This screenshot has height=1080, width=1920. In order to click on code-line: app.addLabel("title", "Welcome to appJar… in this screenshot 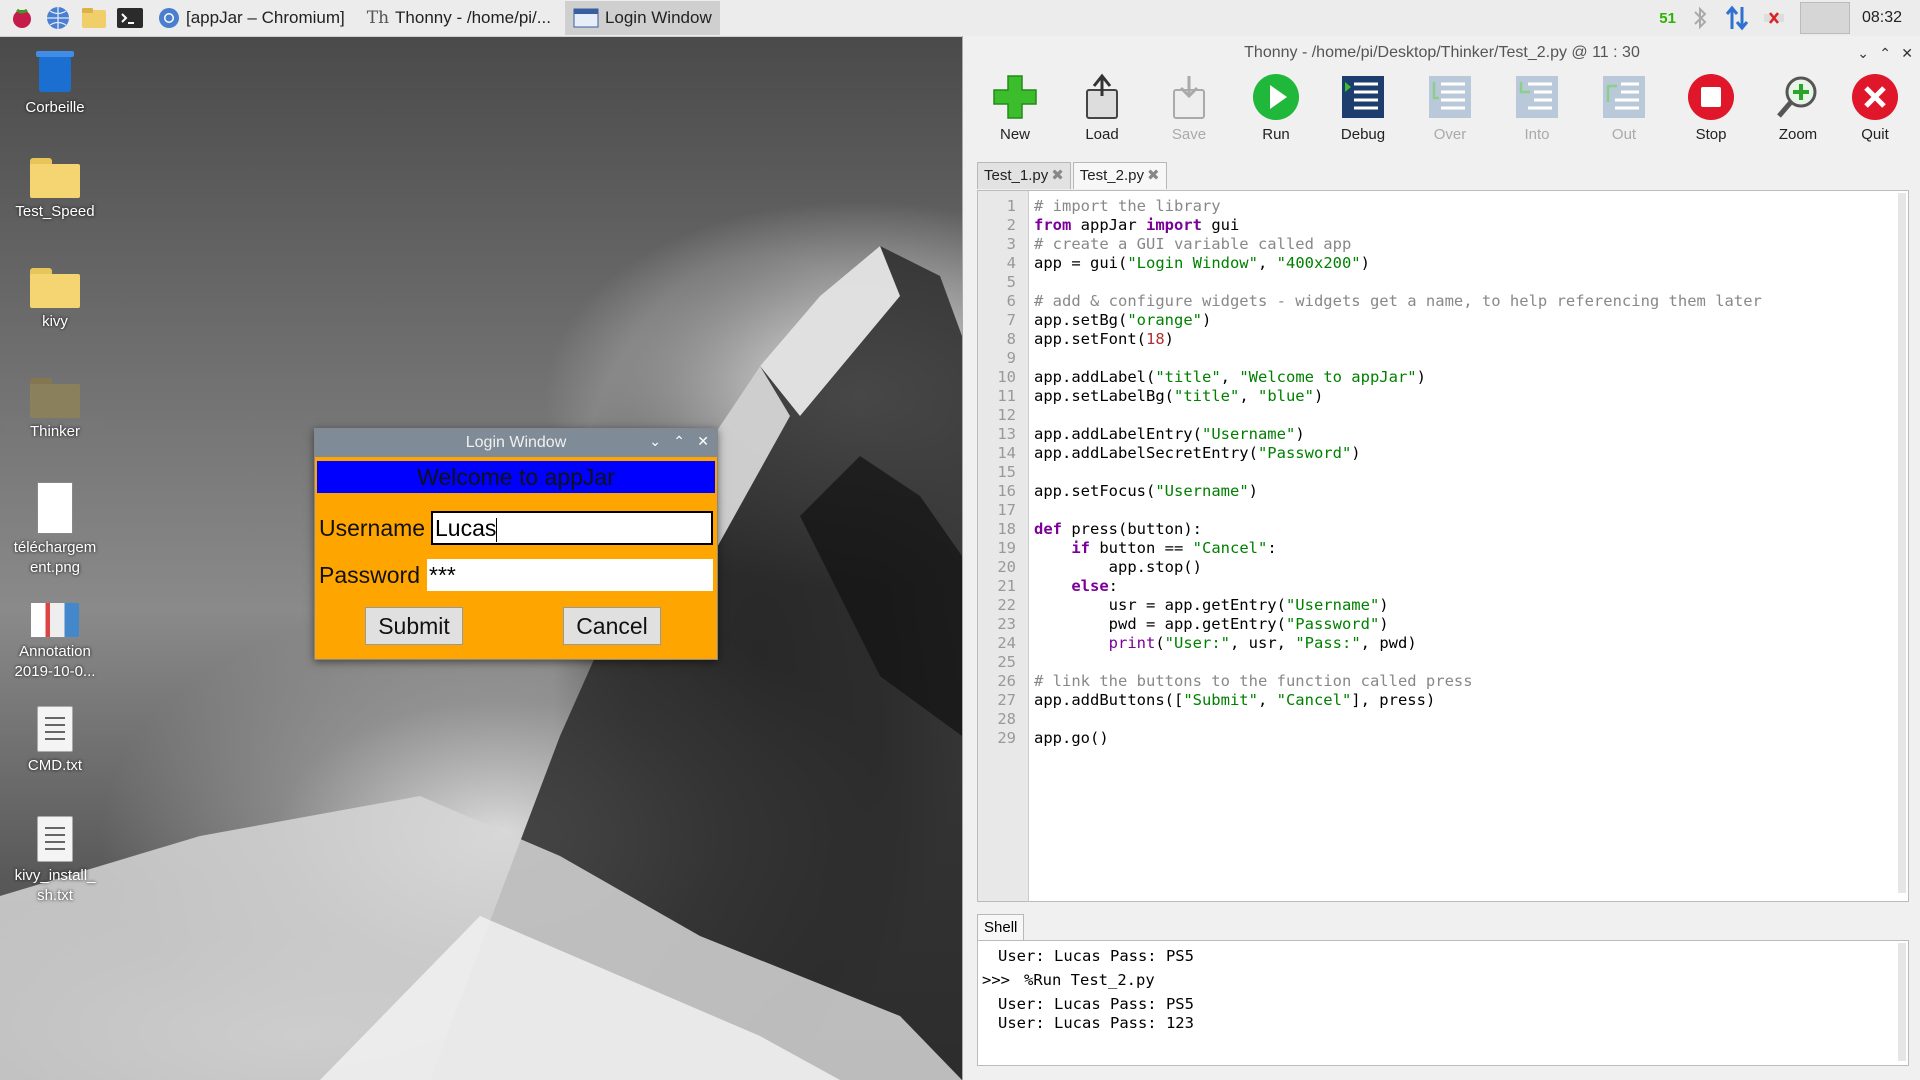, I will do `click(1230, 377)`.